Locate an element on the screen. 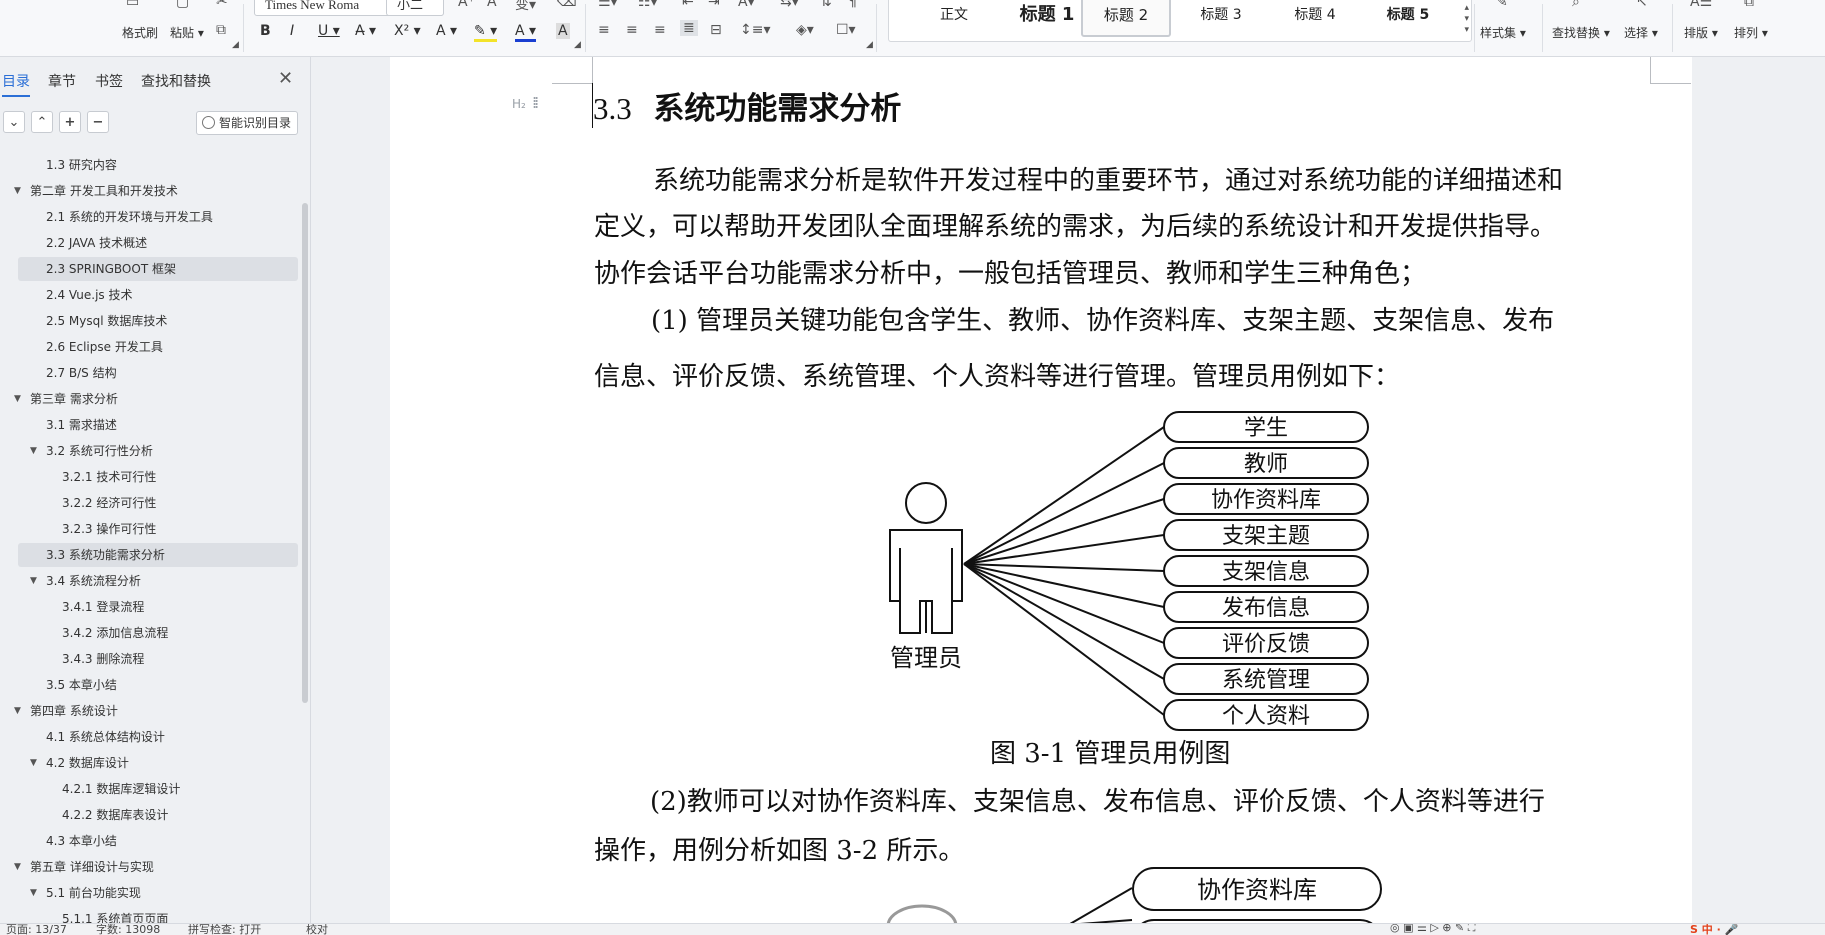 This screenshot has height=935, width=1825. toc-item: 3.1 需求描述 is located at coordinates (158, 425).